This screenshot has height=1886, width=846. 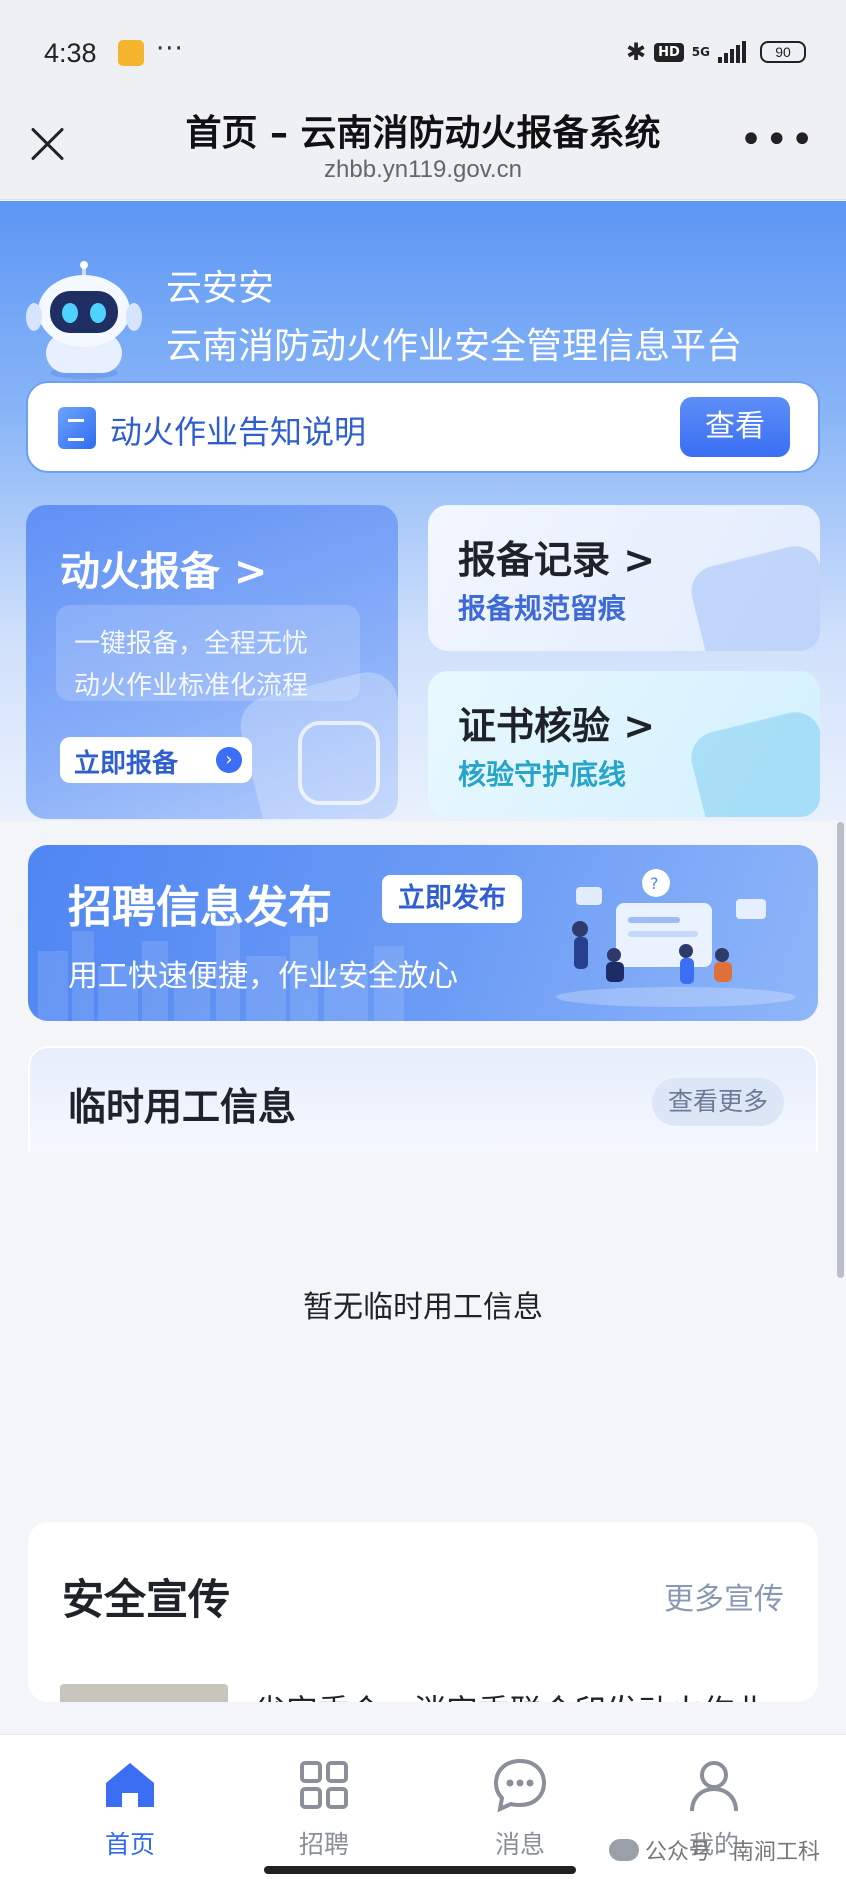 I want to click on recruit-banner: 招聘信息发布 立即发布 用工快速便捷，作业安全放心 ?, so click(x=423, y=933).